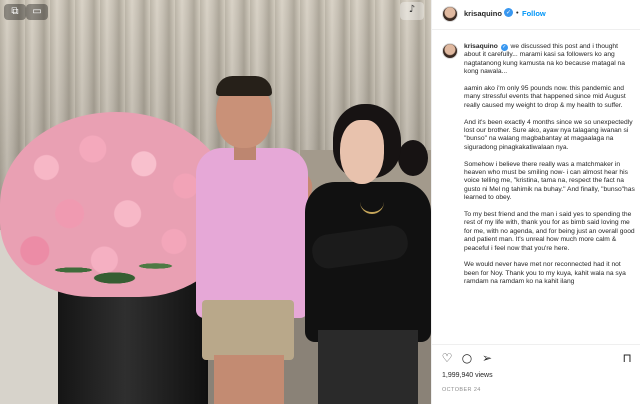 Image resolution: width=640 pixels, height=404 pixels. Describe the element at coordinates (114, 270) in the screenshot. I see `bouquet-leaves` at that location.